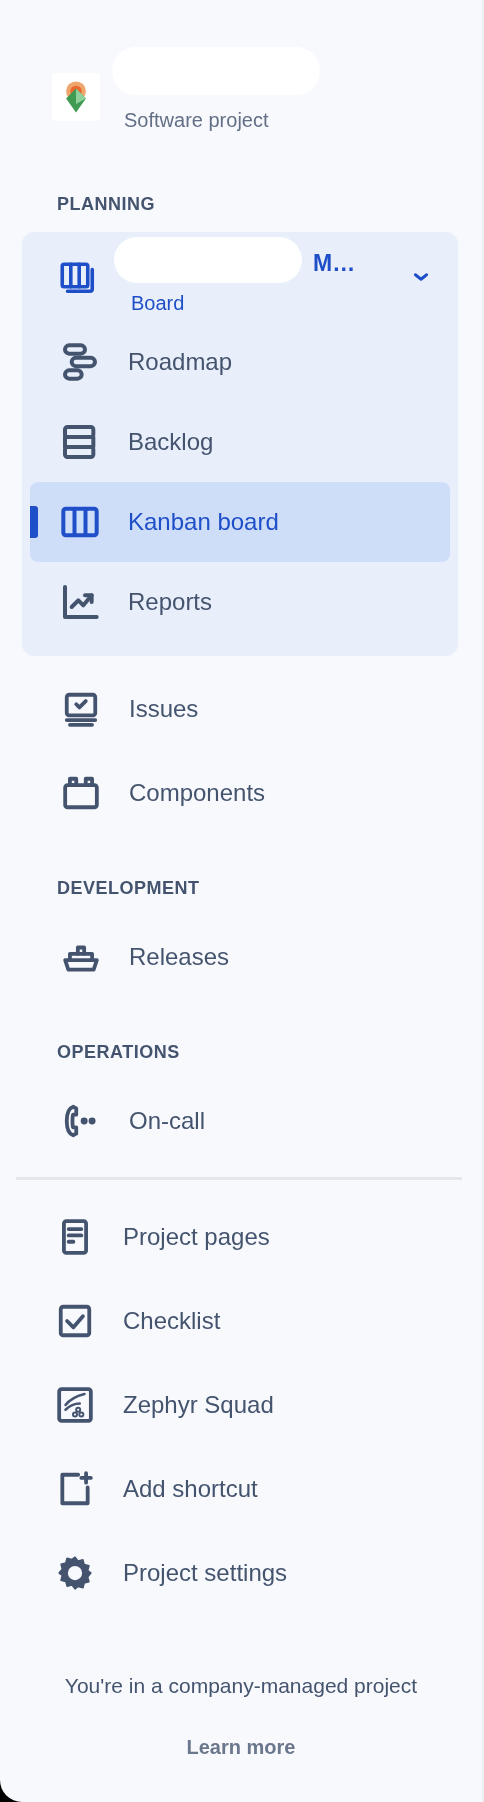  I want to click on learn-more-link: Learn more, so click(241, 1746).